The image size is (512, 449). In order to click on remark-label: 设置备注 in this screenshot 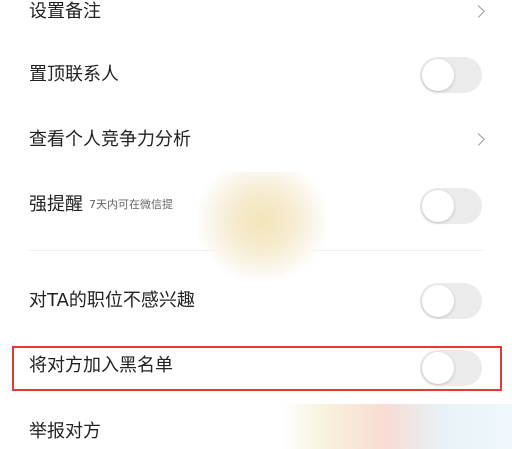, I will do `click(65, 11)`.